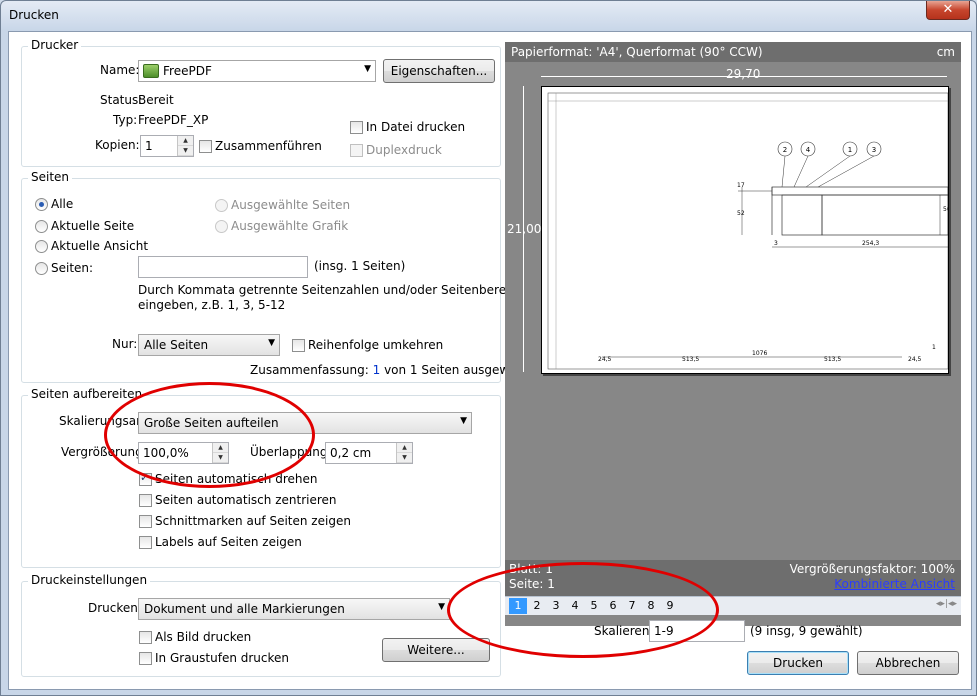 The width and height of the screenshot is (977, 696). What do you see at coordinates (205, 146) in the screenshot?
I see `collate-checkbox` at bounding box center [205, 146].